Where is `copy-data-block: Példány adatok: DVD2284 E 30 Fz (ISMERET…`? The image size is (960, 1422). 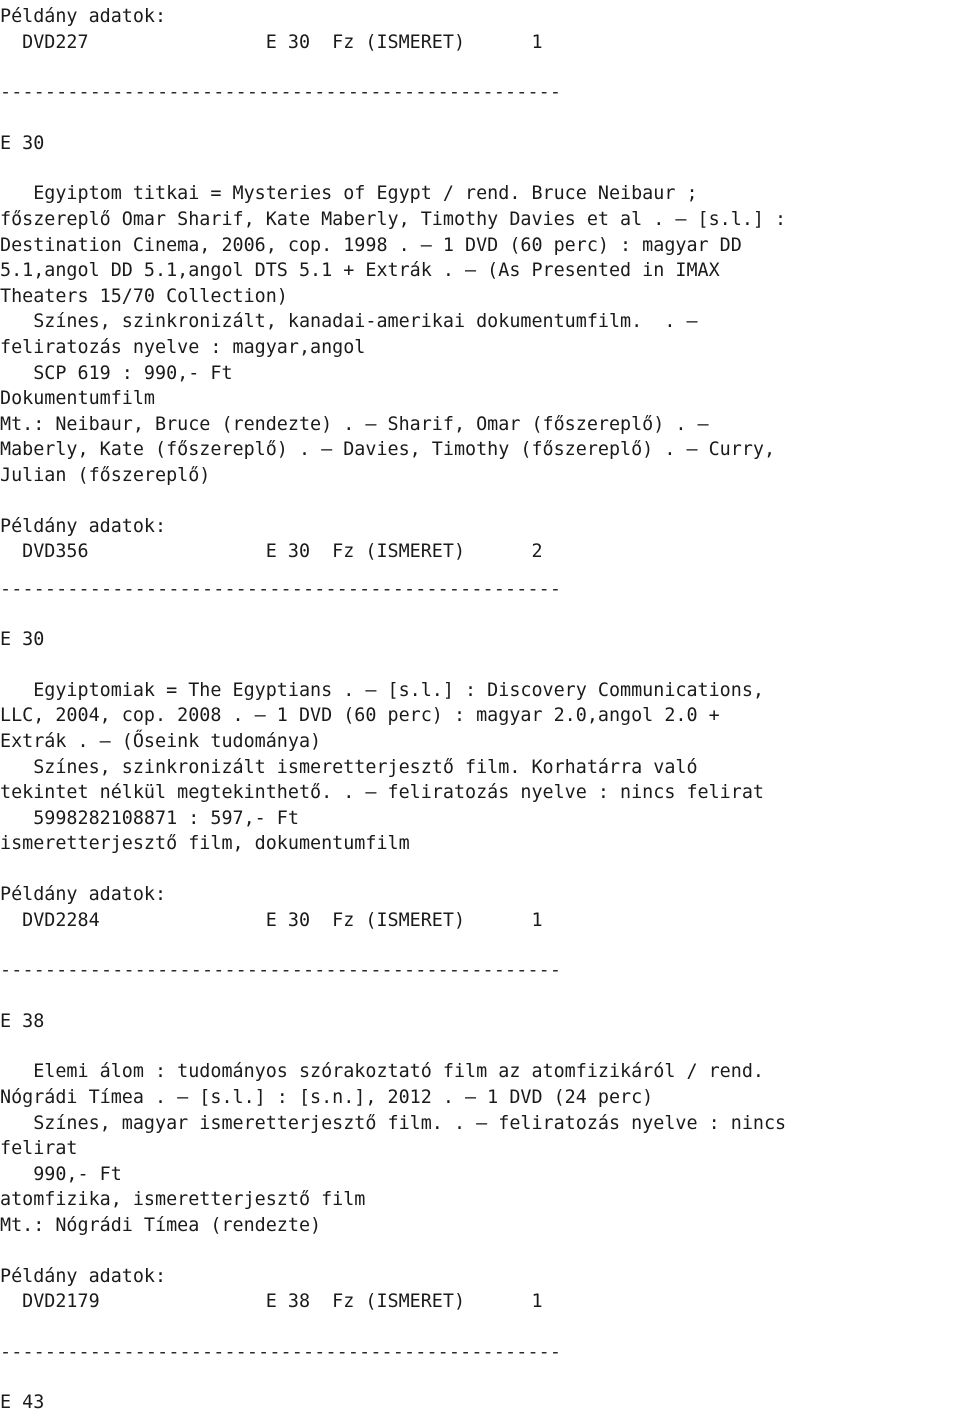
copy-data-block: Példány adatok: DVD2284 E 30 Fz (ISMERET… is located at coordinates (480, 907).